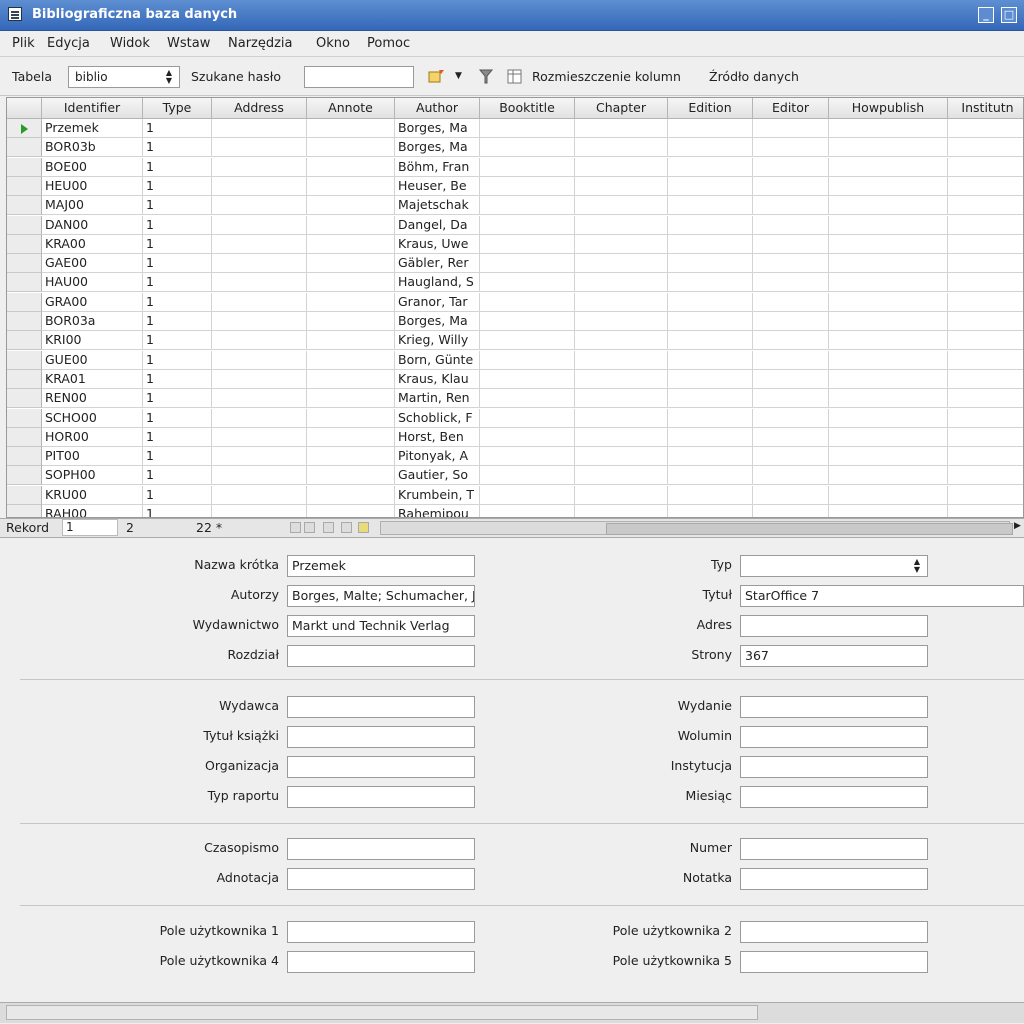 The height and width of the screenshot is (1024, 1024). I want to click on table-cell: MAJ00, so click(92, 206).